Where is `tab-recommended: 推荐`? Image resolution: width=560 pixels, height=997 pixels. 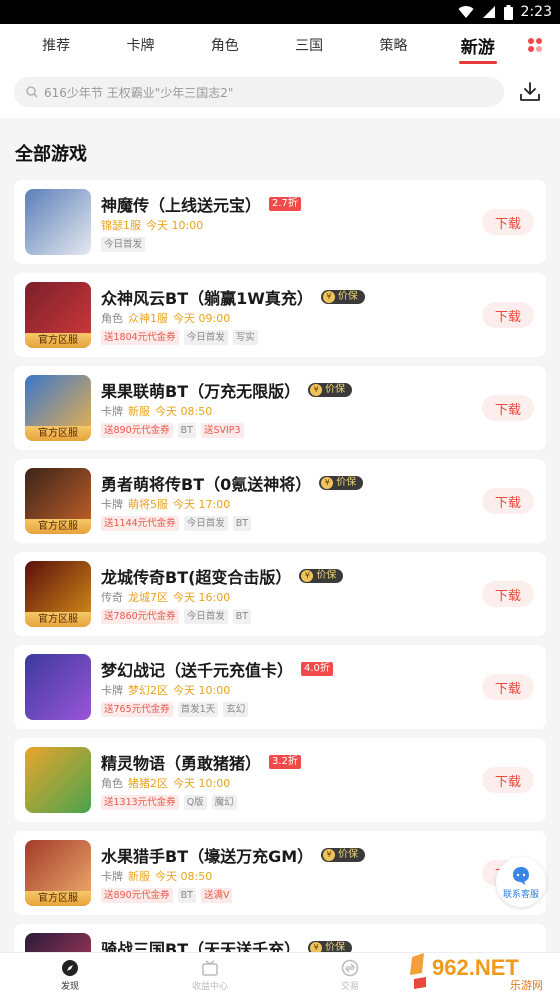 tab-recommended: 推荐 is located at coordinates (56, 45).